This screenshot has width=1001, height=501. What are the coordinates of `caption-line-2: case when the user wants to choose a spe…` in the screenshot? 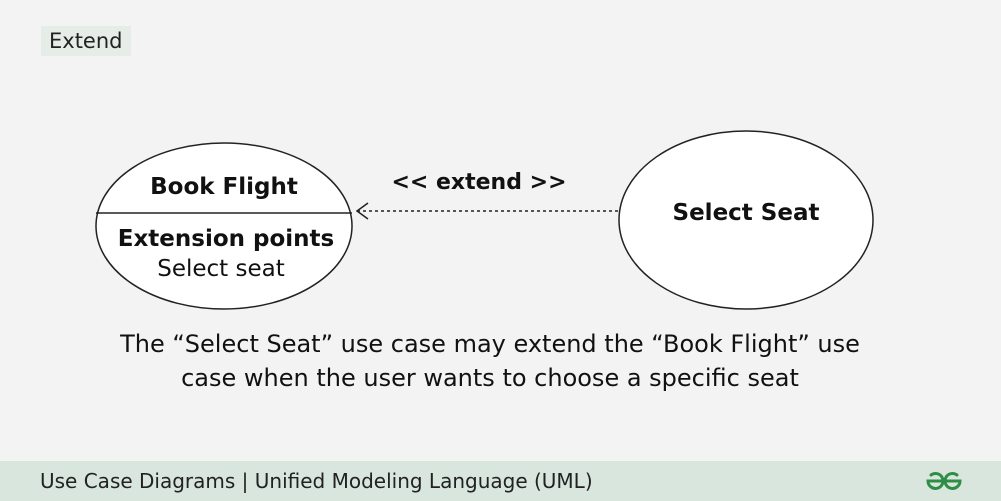 It's located at (490, 378).